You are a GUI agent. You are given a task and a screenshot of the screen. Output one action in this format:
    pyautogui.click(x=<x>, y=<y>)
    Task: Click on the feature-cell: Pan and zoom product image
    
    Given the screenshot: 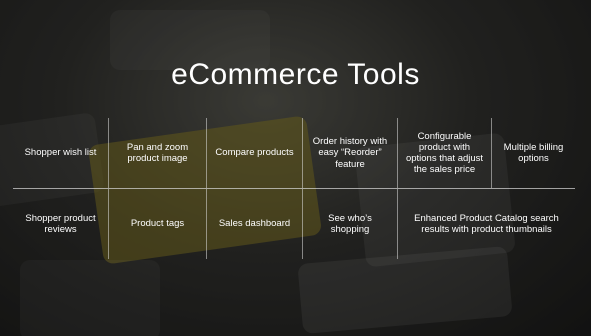 What is the action you would take?
    pyautogui.click(x=157, y=153)
    